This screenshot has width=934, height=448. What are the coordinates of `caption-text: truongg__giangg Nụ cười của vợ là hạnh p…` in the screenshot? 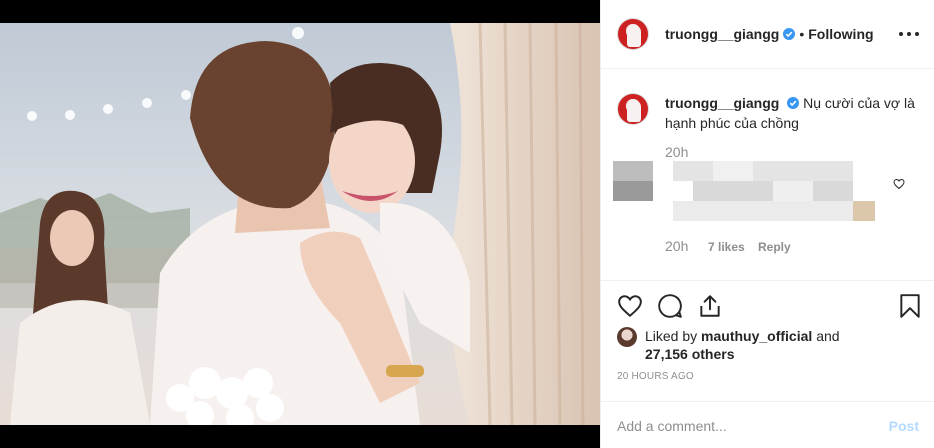 It's located at (790, 113).